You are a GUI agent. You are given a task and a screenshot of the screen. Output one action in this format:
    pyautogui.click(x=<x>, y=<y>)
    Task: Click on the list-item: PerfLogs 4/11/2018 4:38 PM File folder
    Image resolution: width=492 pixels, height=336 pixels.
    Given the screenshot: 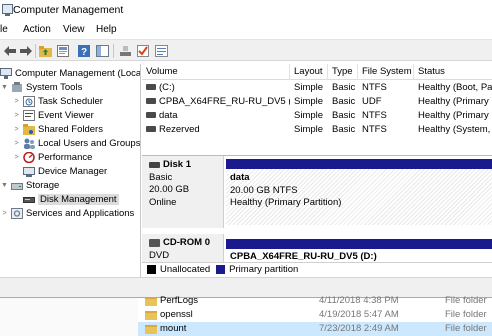 What is the action you would take?
    pyautogui.click(x=315, y=301)
    